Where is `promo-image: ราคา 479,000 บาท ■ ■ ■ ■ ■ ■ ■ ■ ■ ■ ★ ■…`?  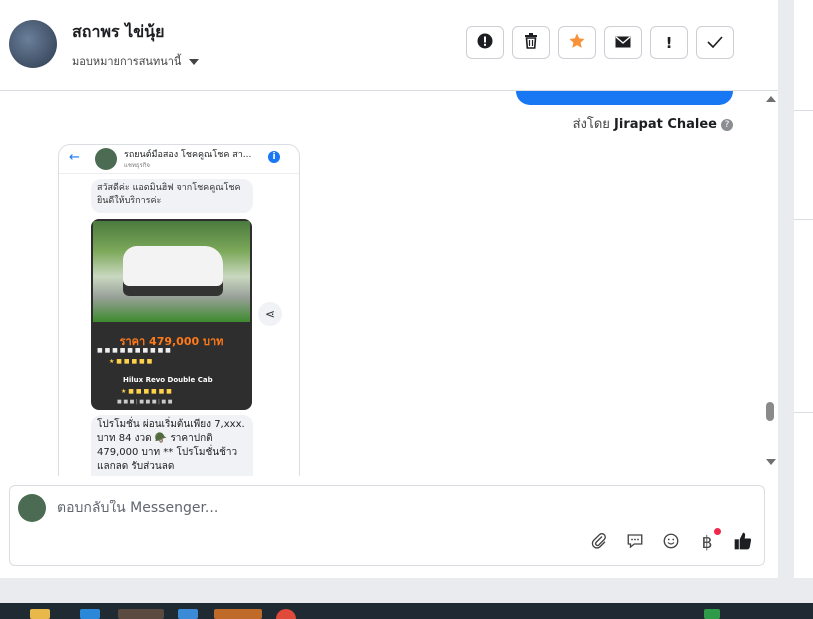 promo-image: ราคา 479,000 บาท ■ ■ ■ ■ ■ ■ ■ ■ ■ ■ ★ ■… is located at coordinates (171, 314).